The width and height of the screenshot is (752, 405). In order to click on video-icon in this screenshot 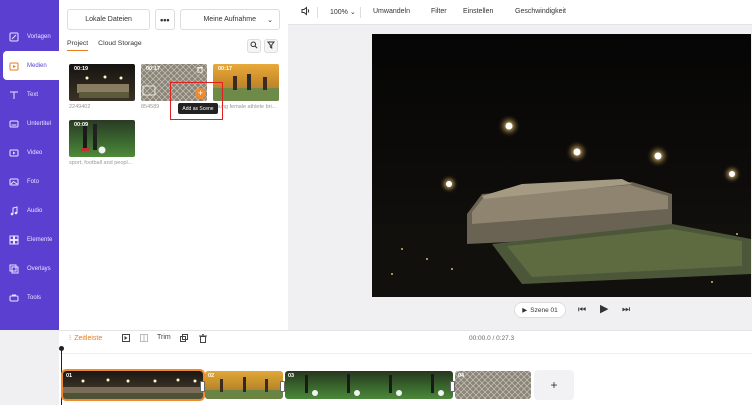, I will do `click(14, 153)`.